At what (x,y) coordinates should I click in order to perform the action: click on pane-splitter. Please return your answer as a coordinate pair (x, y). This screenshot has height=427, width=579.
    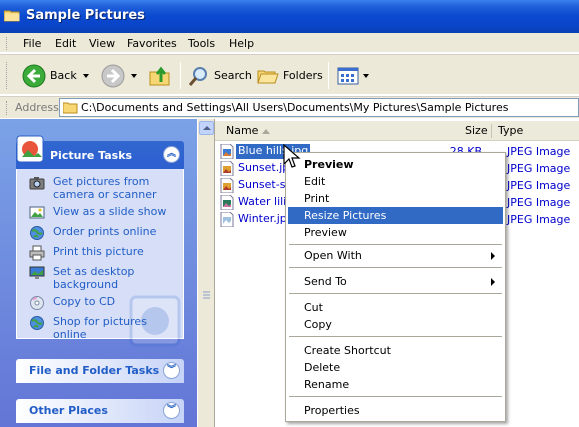
    Looking at the image, I should click on (206, 273).